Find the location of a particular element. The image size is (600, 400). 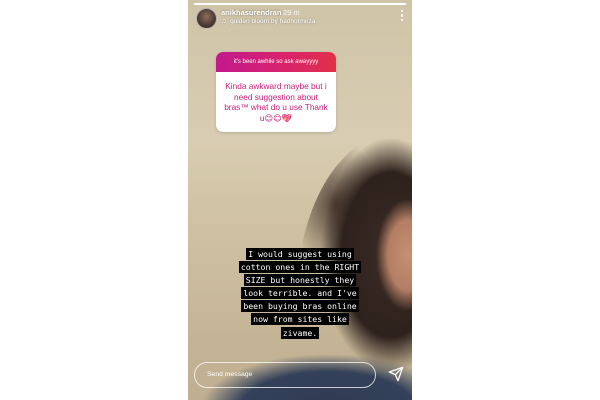

send-message-input: Send message is located at coordinates (285, 375).